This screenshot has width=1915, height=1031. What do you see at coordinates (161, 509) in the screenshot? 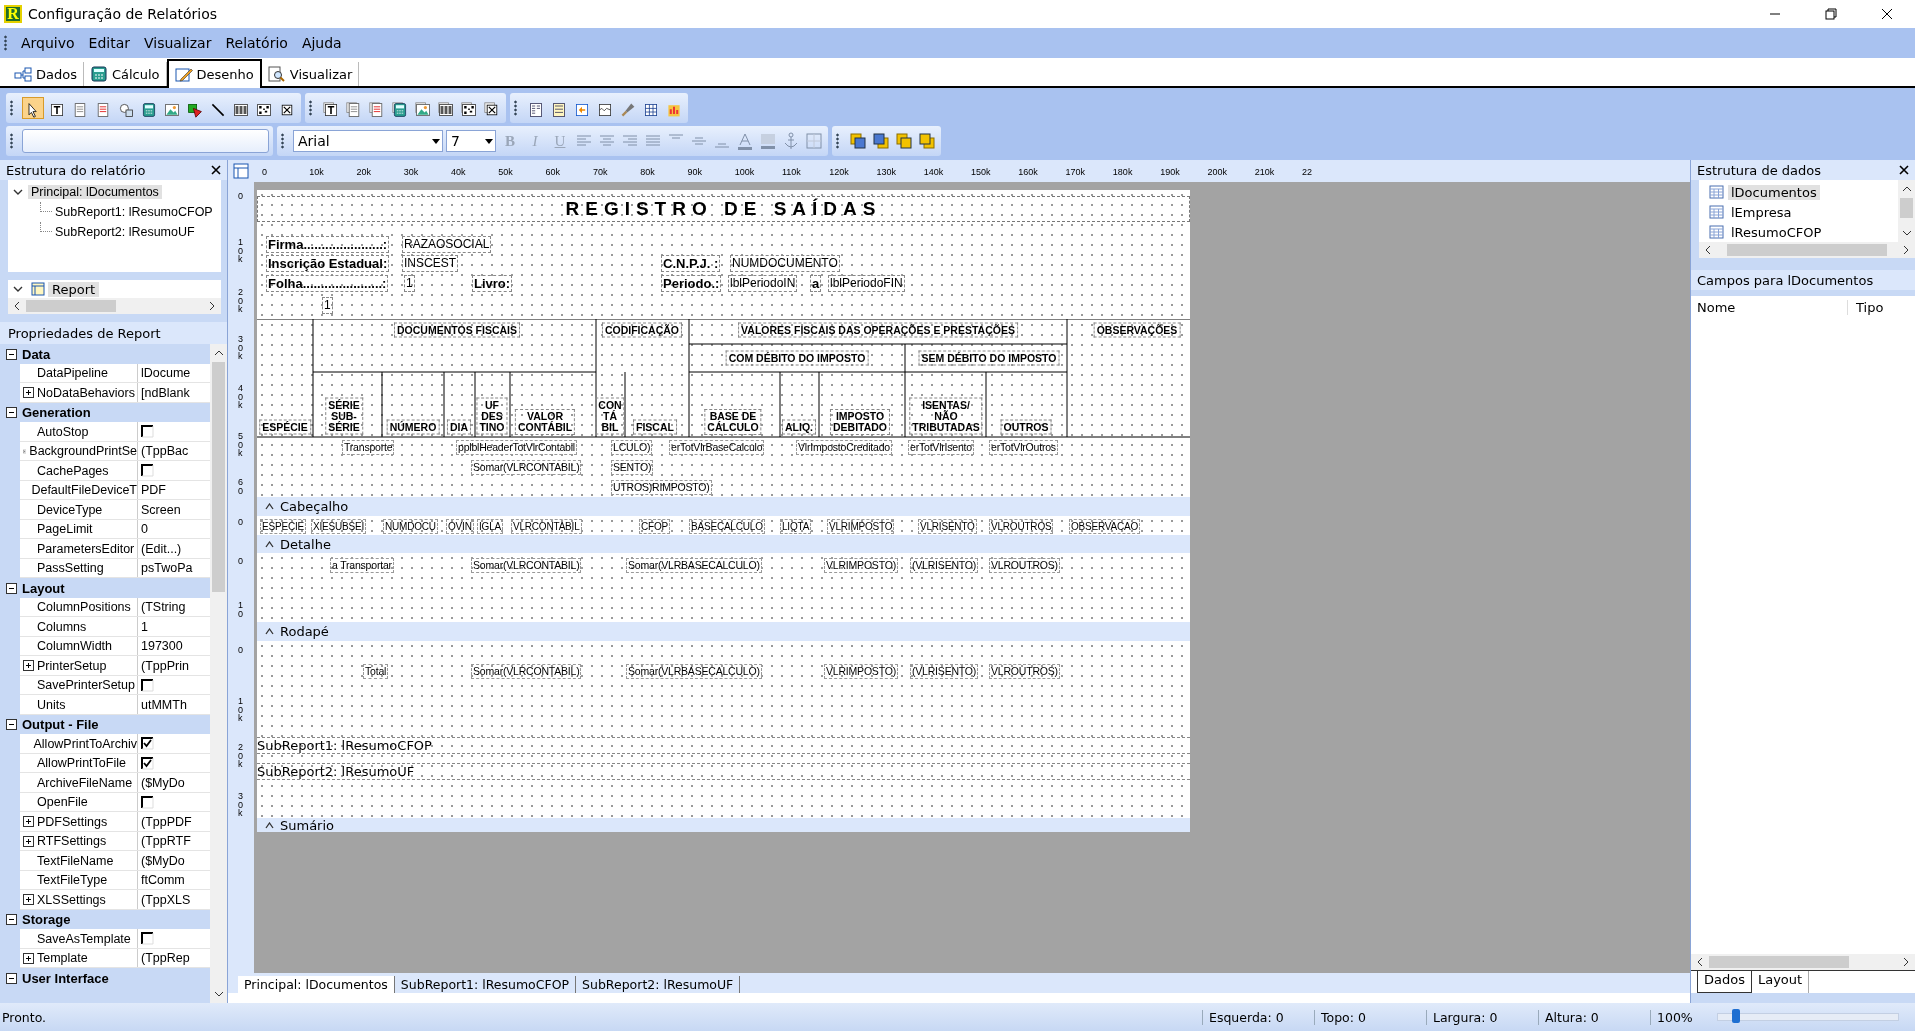
I see `property-value: Screen` at bounding box center [161, 509].